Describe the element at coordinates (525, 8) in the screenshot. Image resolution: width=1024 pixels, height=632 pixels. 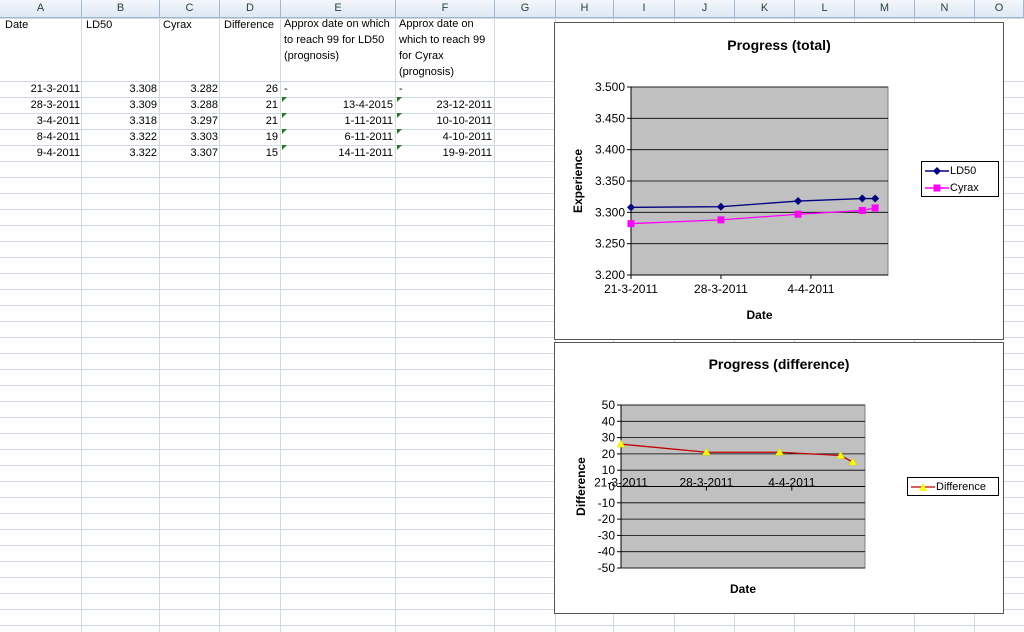
I see `column-header-g: G` at that location.